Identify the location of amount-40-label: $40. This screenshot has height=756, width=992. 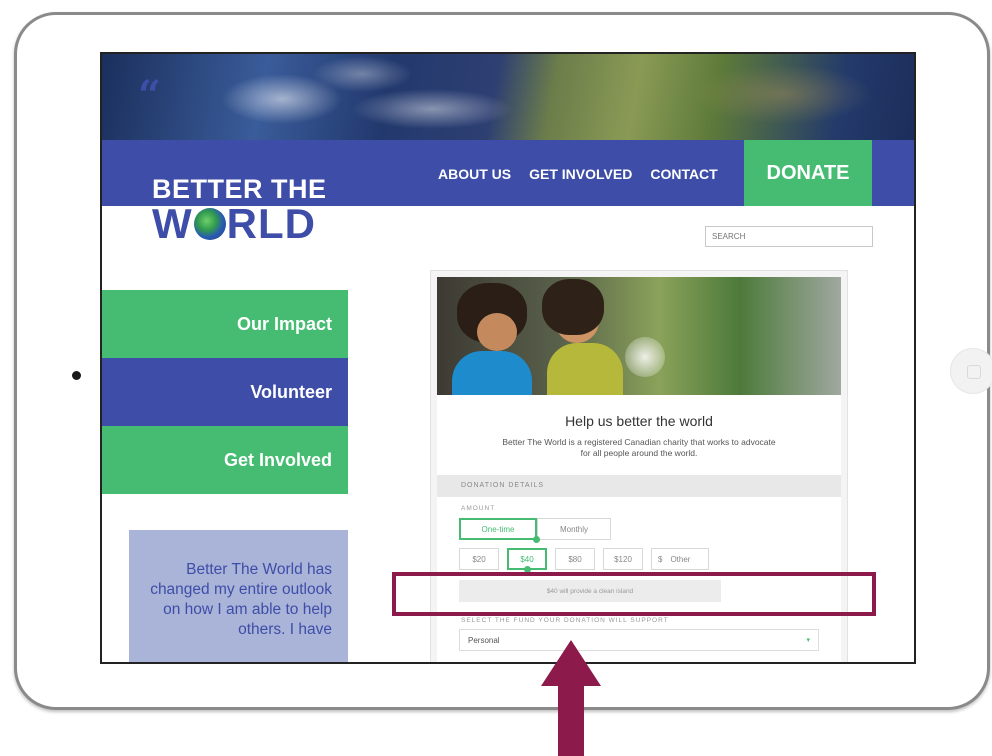
(527, 559).